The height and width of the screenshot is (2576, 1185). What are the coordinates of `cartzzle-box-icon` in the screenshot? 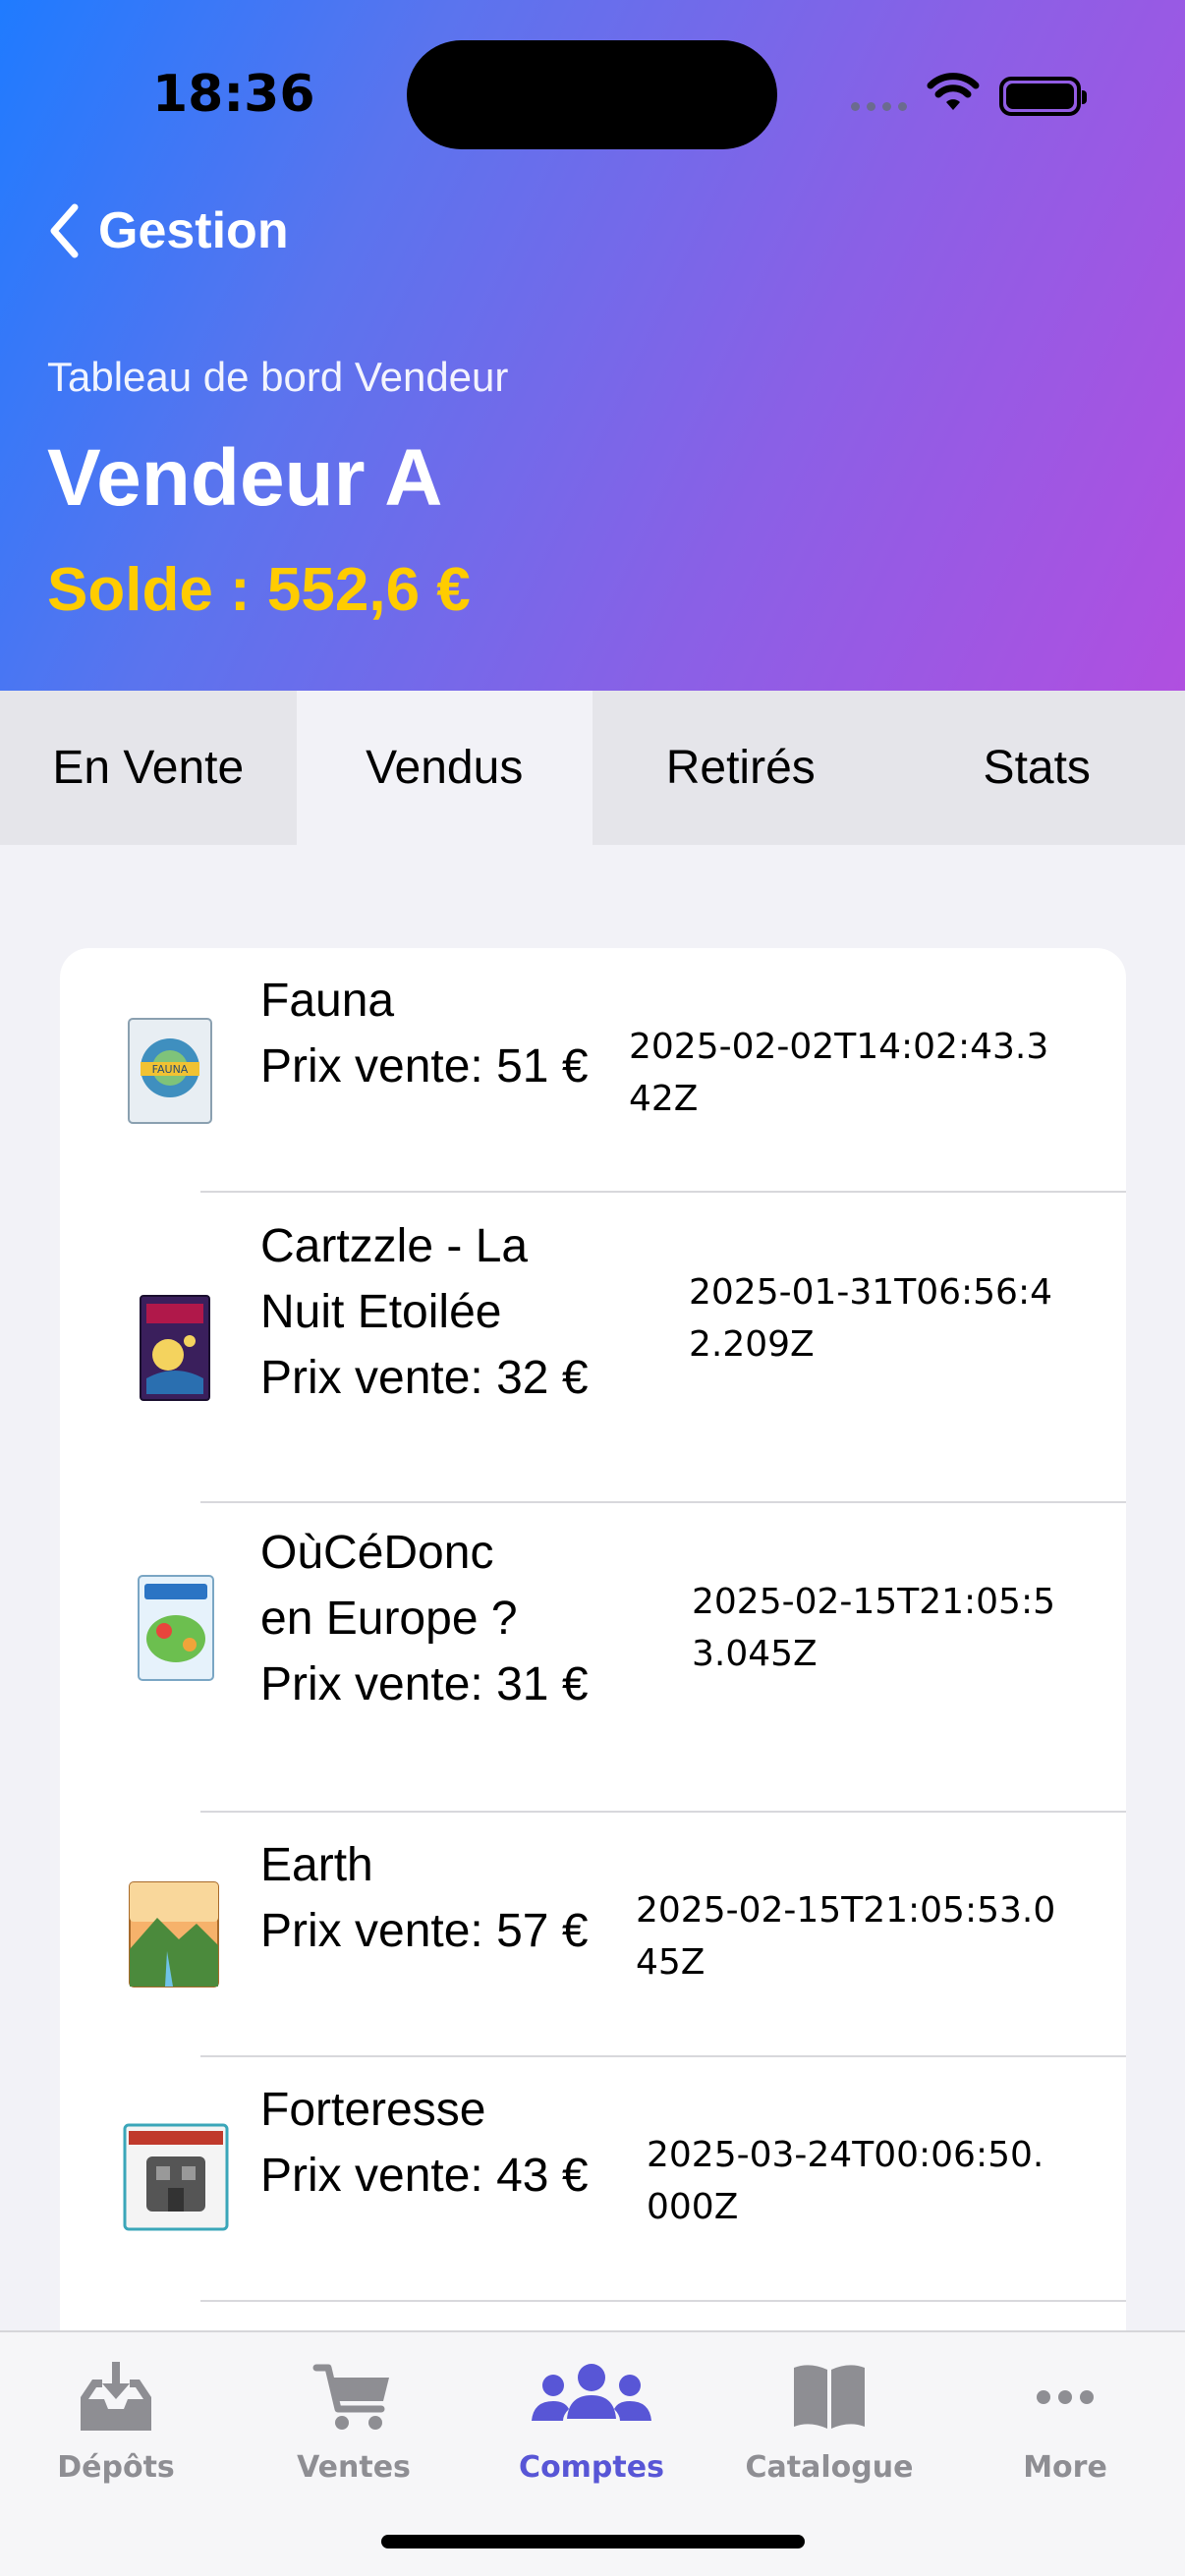 It's located at (175, 1348).